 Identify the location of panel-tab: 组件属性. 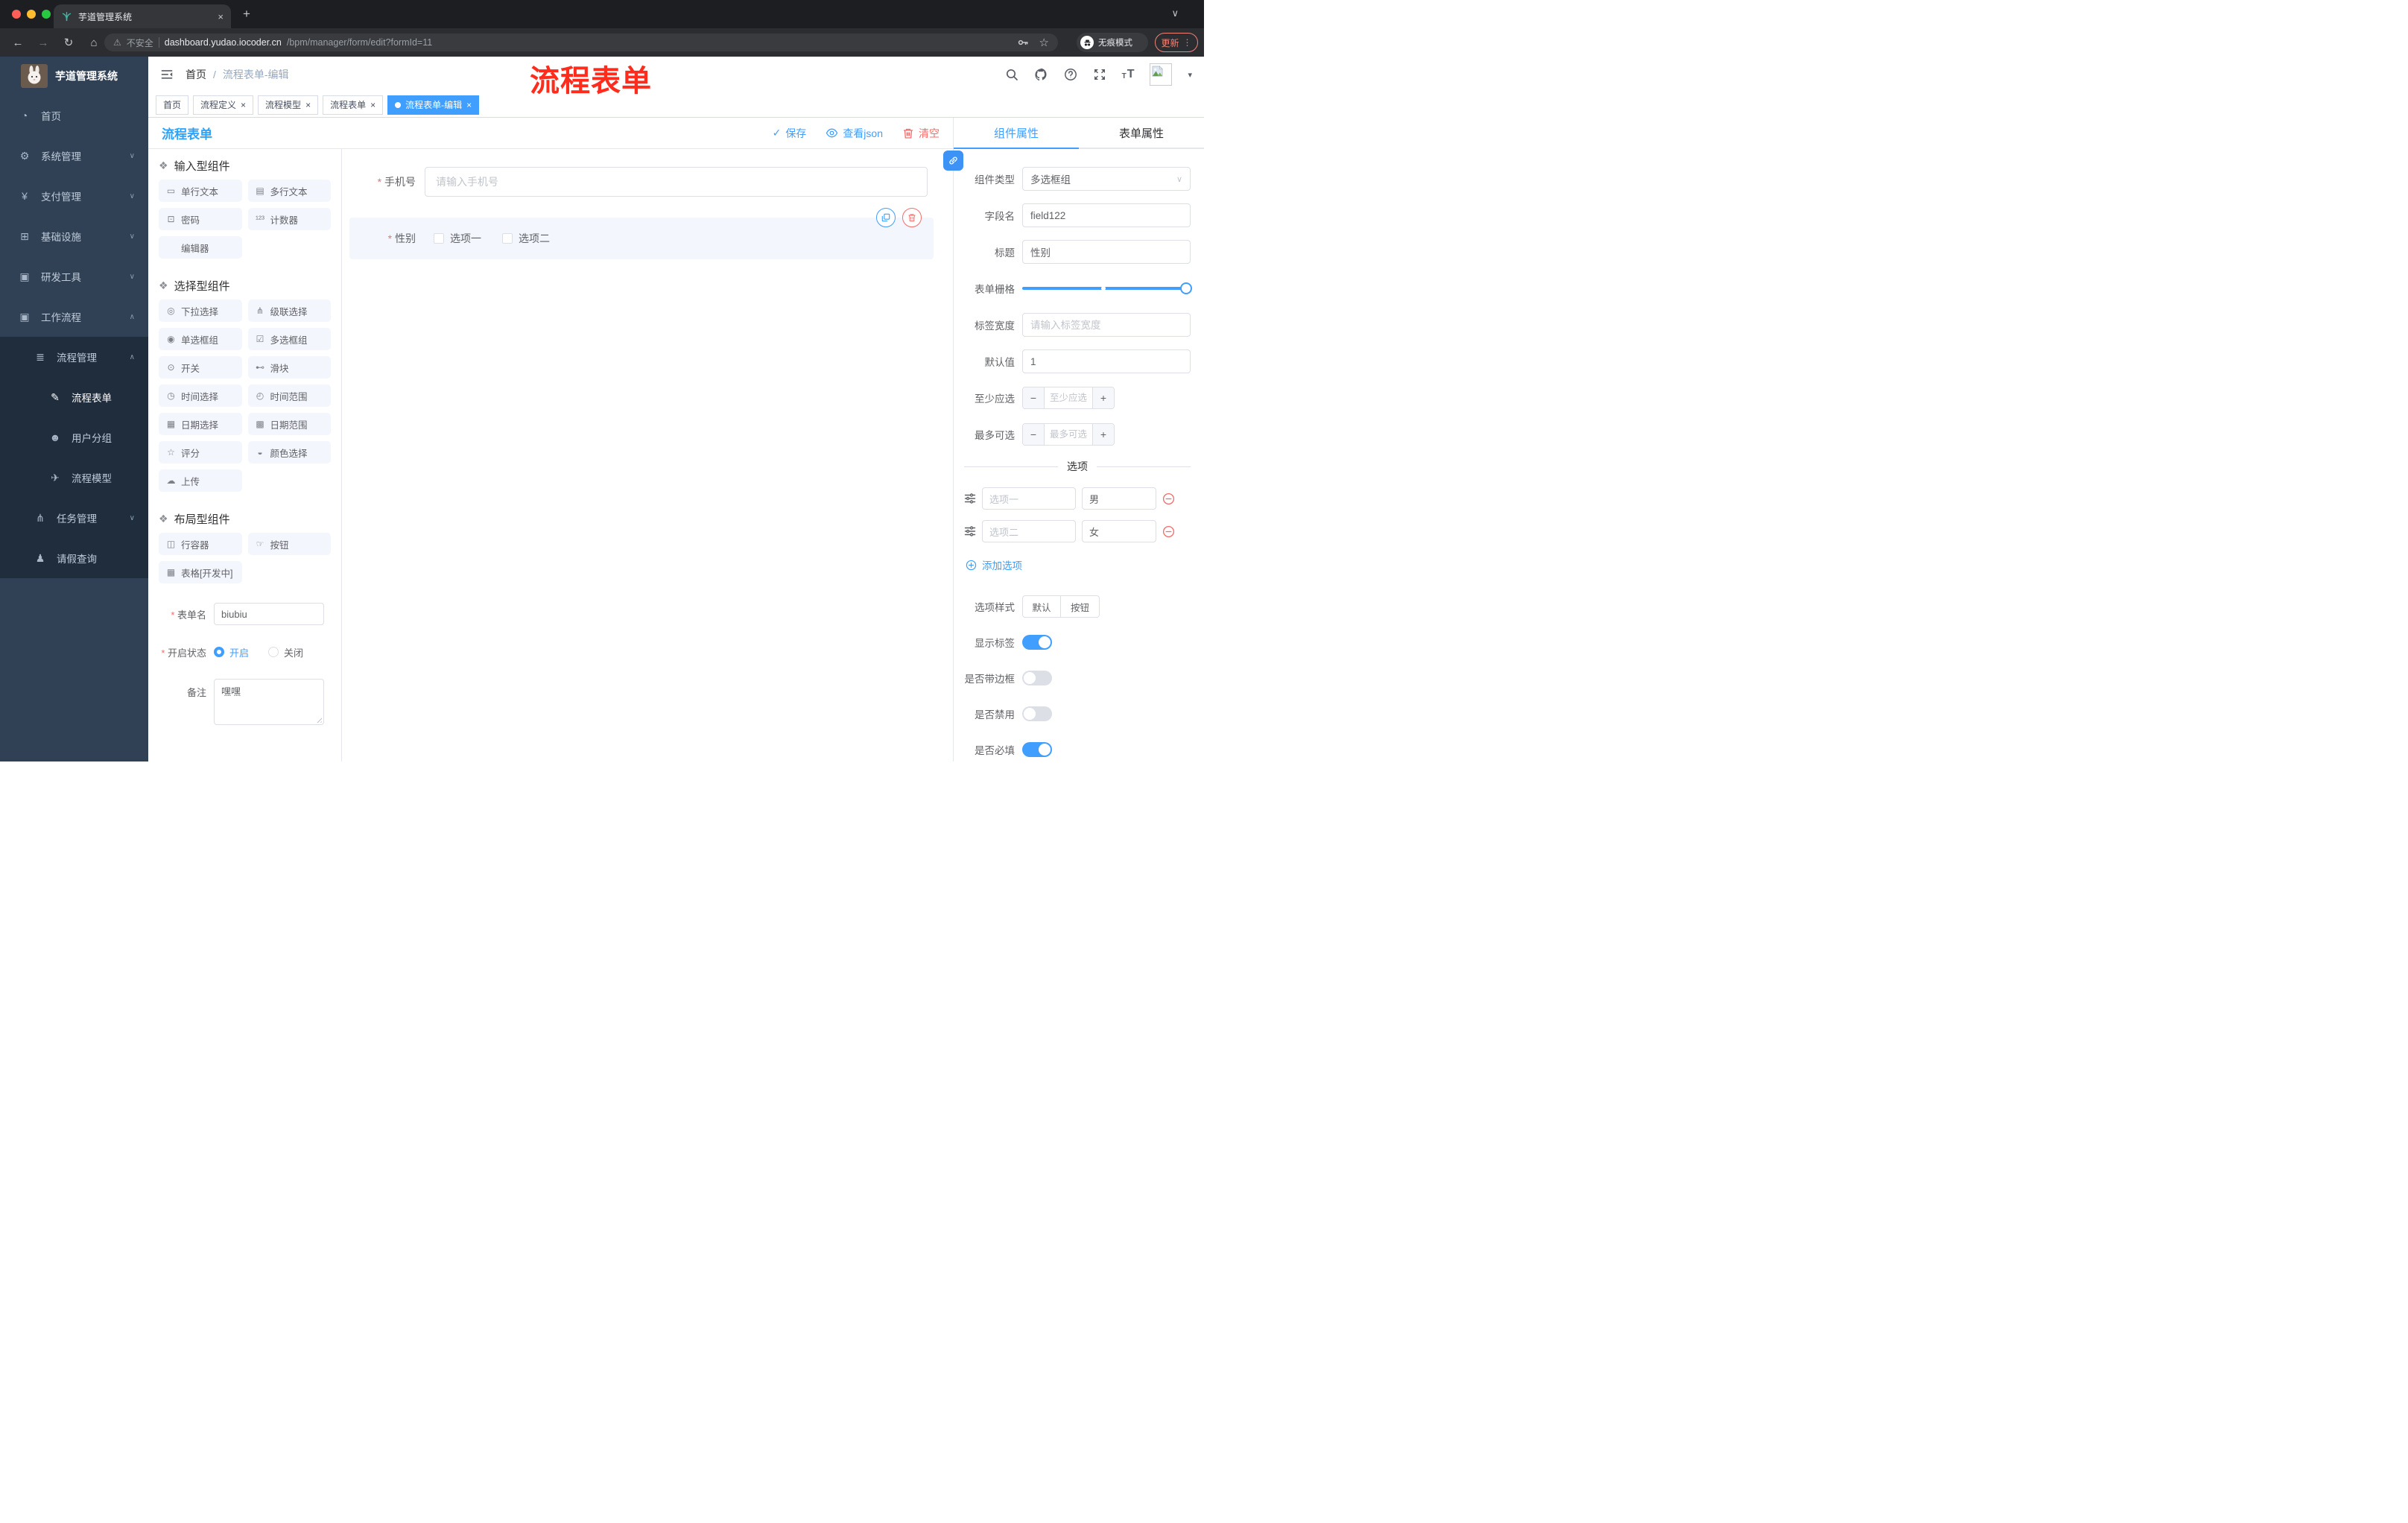
(1016, 134).